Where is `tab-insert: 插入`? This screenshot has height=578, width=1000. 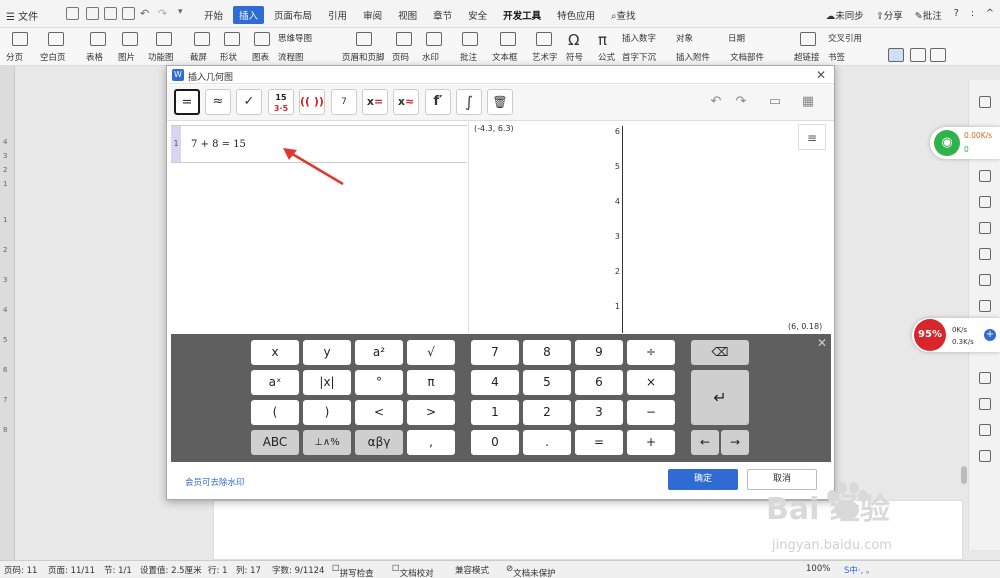
tab-insert: 插入 is located at coordinates (249, 15).